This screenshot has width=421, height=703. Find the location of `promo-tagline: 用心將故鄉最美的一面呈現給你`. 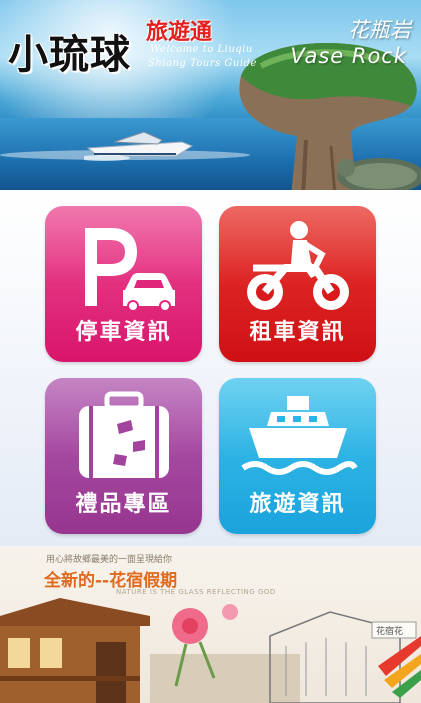

promo-tagline: 用心將故鄉最美的一面呈現給你 is located at coordinates (109, 560).